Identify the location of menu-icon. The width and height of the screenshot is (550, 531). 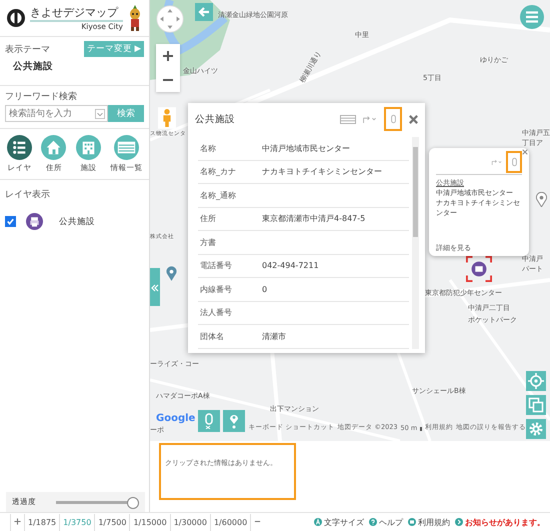
(532, 17).